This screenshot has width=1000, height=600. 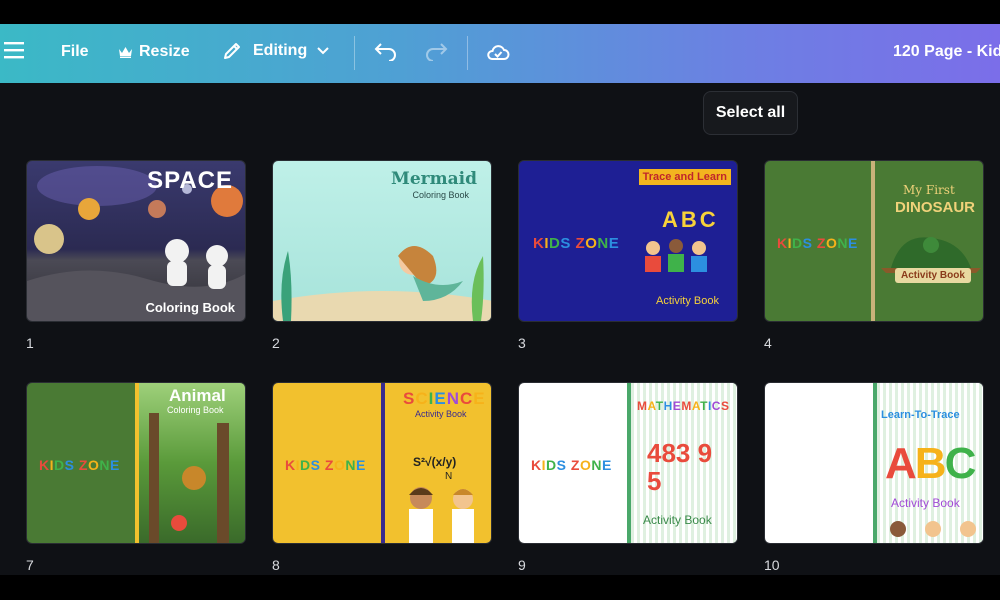 I want to click on page-8-brand: KIDS ZONE, so click(x=325, y=465).